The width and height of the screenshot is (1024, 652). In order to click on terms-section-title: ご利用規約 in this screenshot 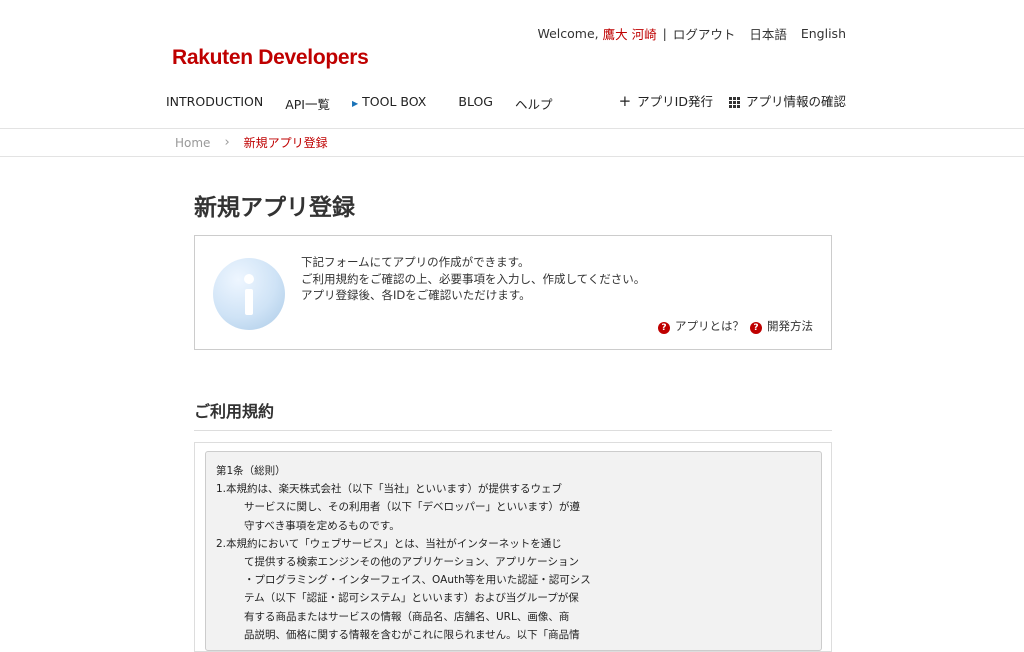, I will do `click(234, 411)`.